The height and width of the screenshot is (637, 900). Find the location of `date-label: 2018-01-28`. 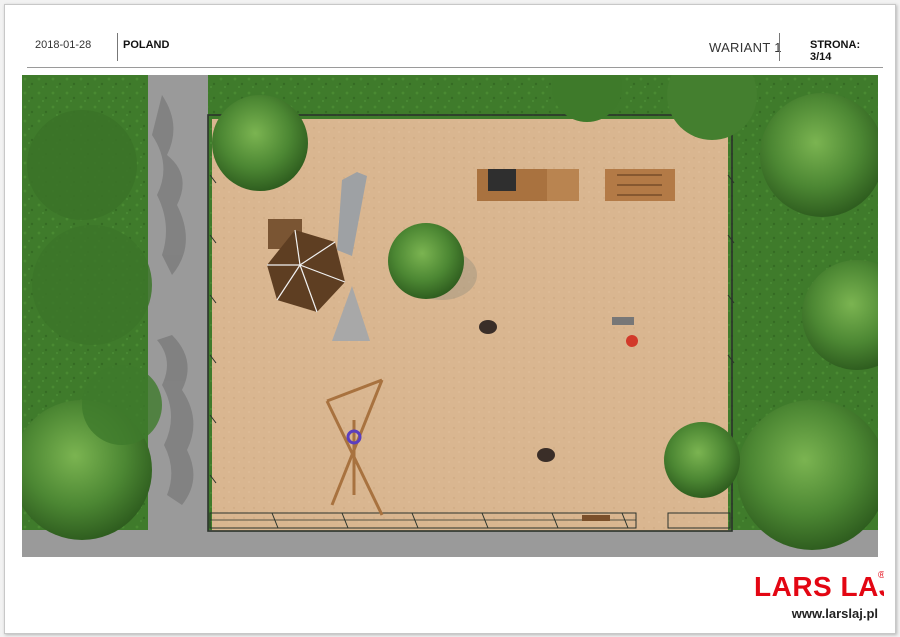

date-label: 2018-01-28 is located at coordinates (63, 45).